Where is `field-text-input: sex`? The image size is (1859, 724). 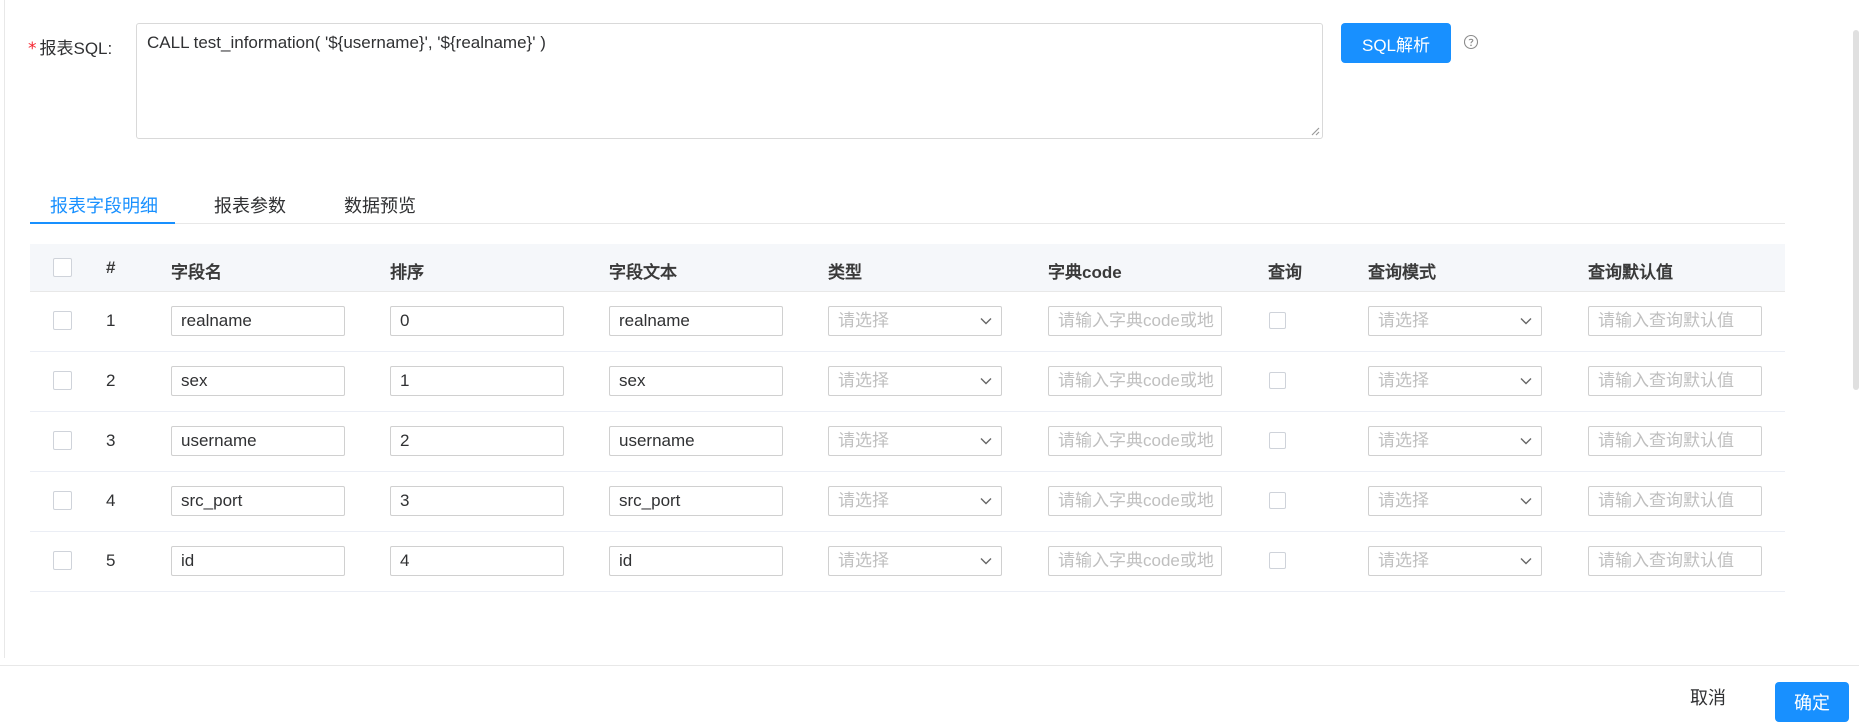 field-text-input: sex is located at coordinates (696, 381).